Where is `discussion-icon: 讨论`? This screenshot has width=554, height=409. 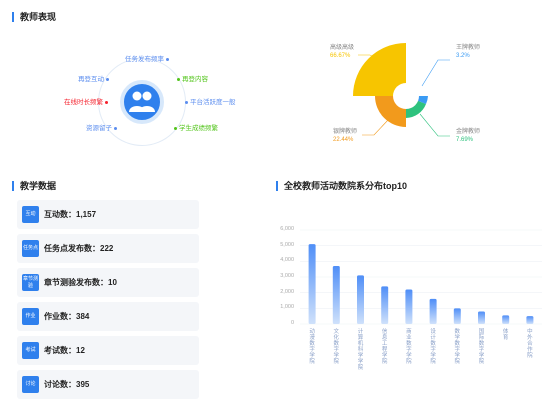
discussion-icon: 讨论 is located at coordinates (30, 384).